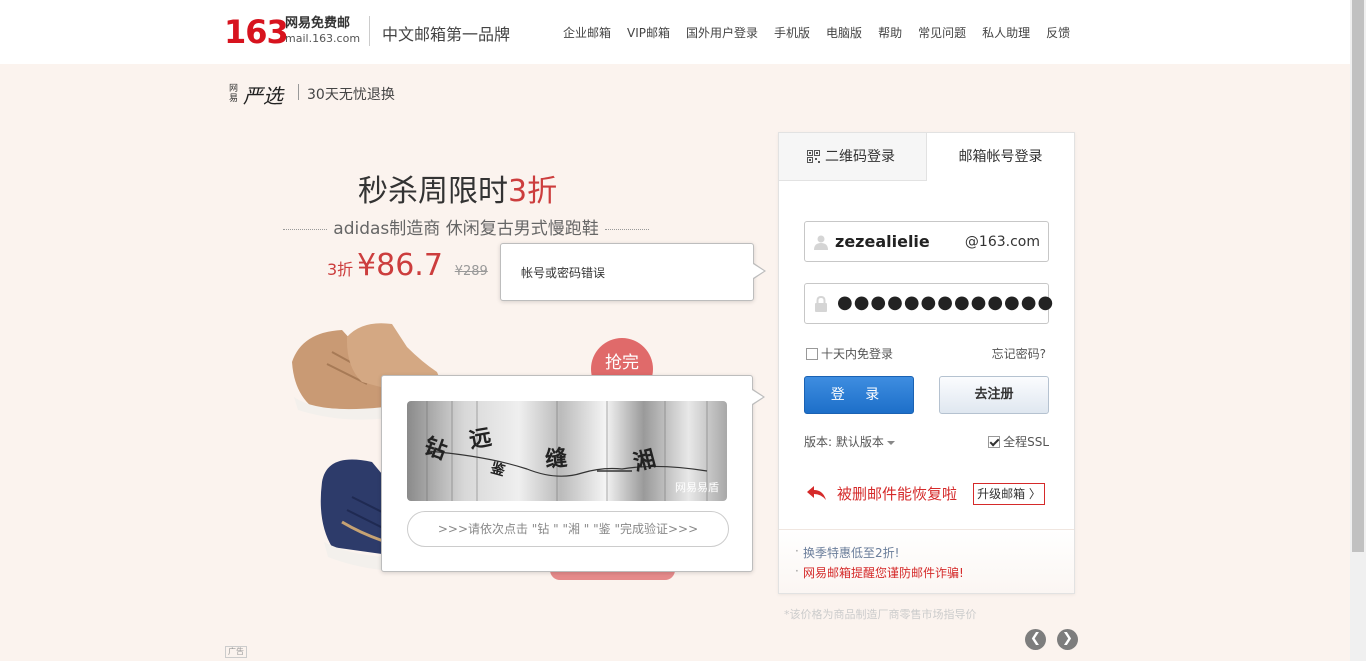  Describe the element at coordinates (236, 652) in the screenshot. I see `ad-label: 广告` at that location.